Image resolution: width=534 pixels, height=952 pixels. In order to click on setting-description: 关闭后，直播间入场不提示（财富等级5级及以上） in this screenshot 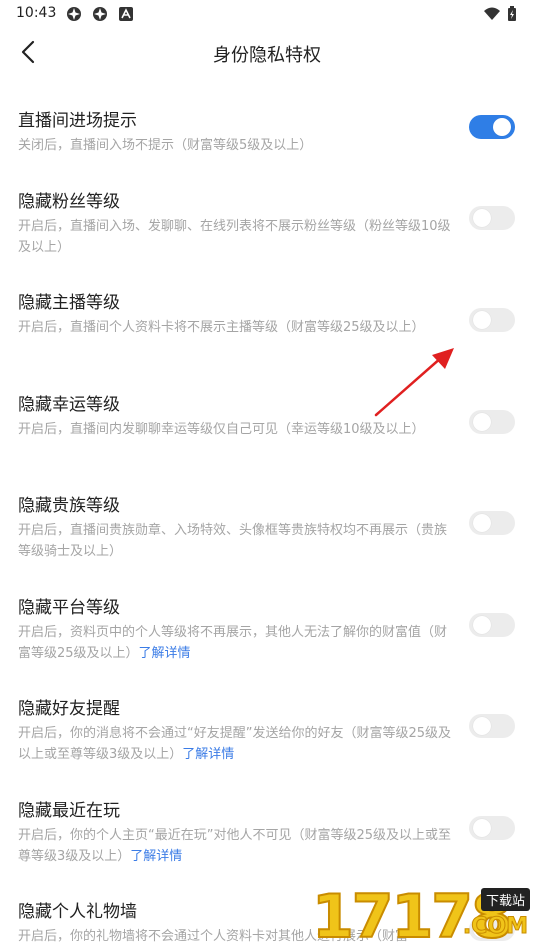, I will do `click(235, 145)`.